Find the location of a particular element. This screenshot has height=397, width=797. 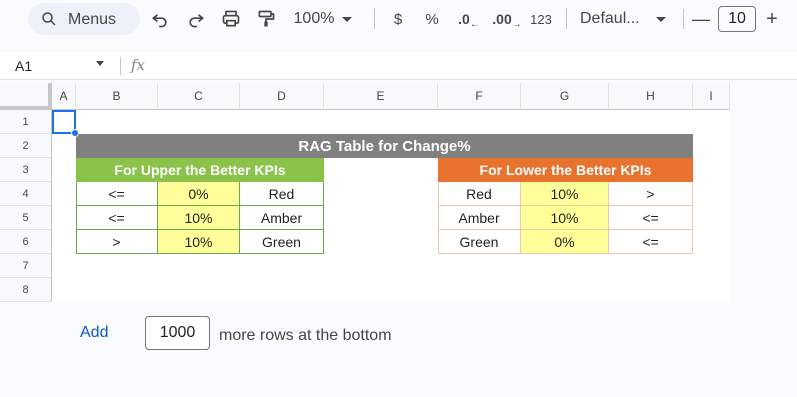

more-formats-label: 123 is located at coordinates (541, 19).